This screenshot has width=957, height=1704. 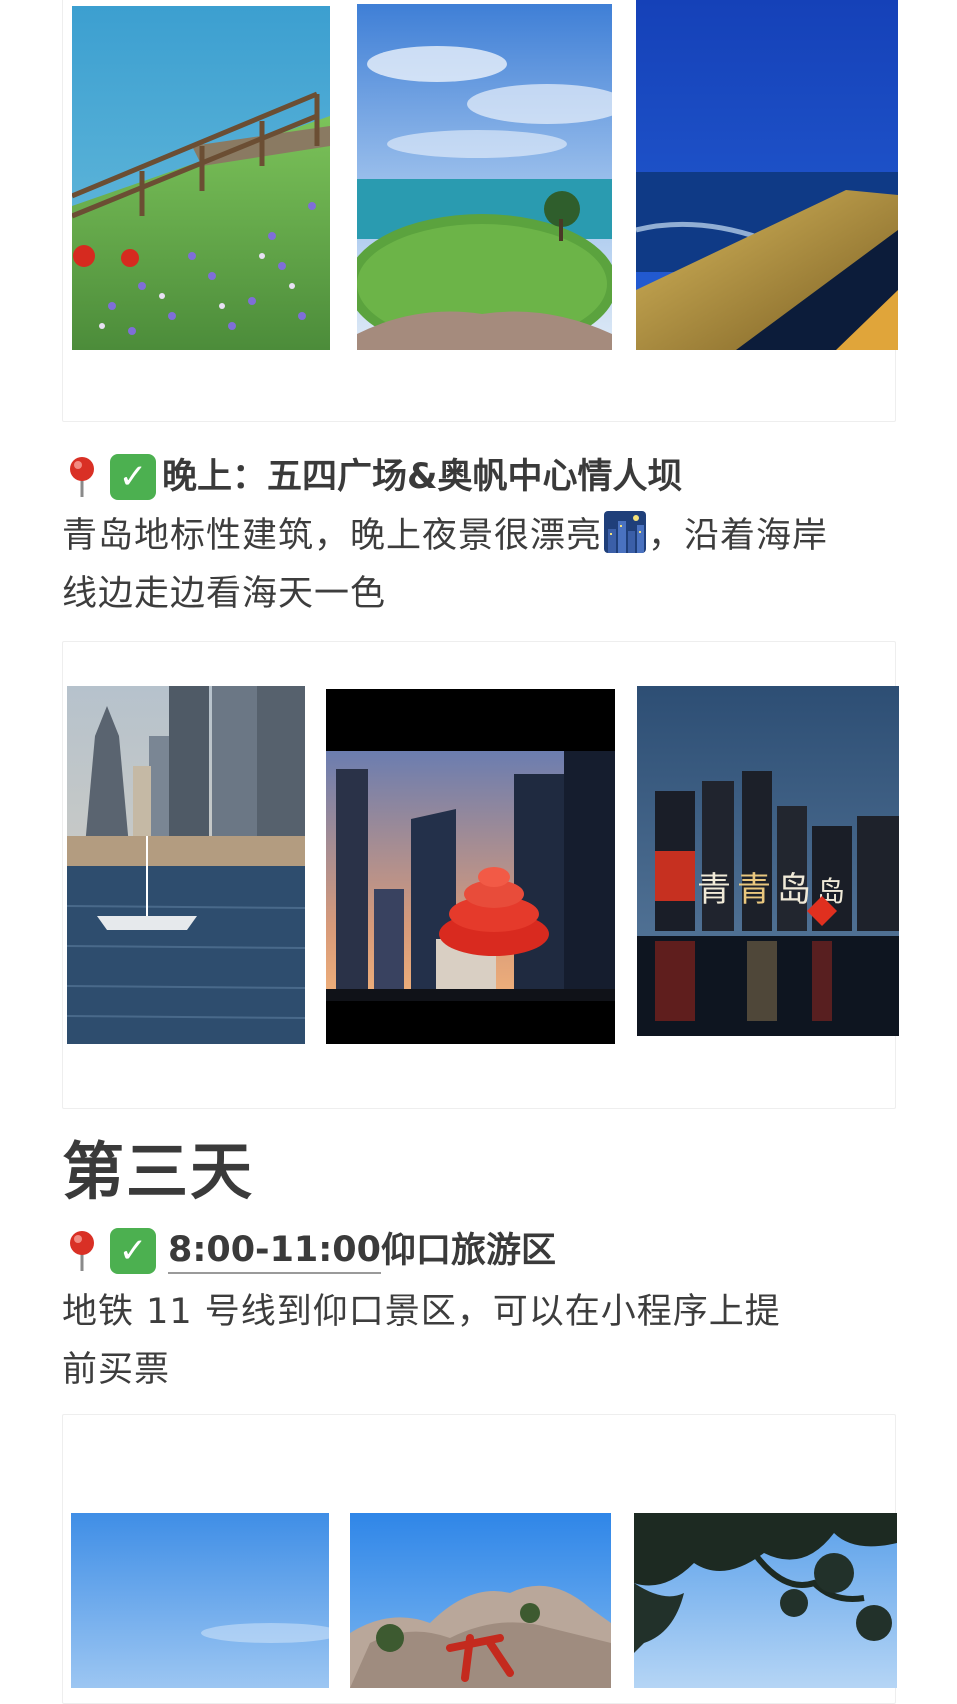 I want to click on morning-time: 8:00-11:00, so click(x=274, y=1251).